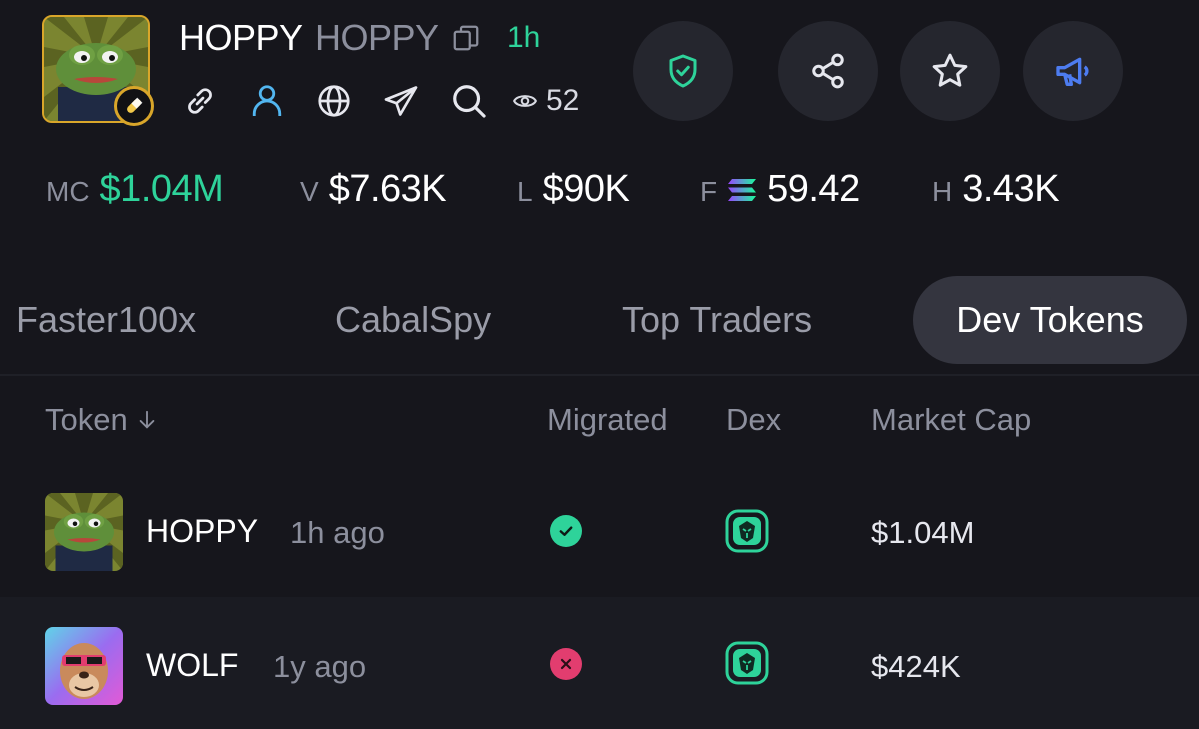 The width and height of the screenshot is (1199, 729). Describe the element at coordinates (466, 38) in the screenshot. I see `copy-icon` at that location.